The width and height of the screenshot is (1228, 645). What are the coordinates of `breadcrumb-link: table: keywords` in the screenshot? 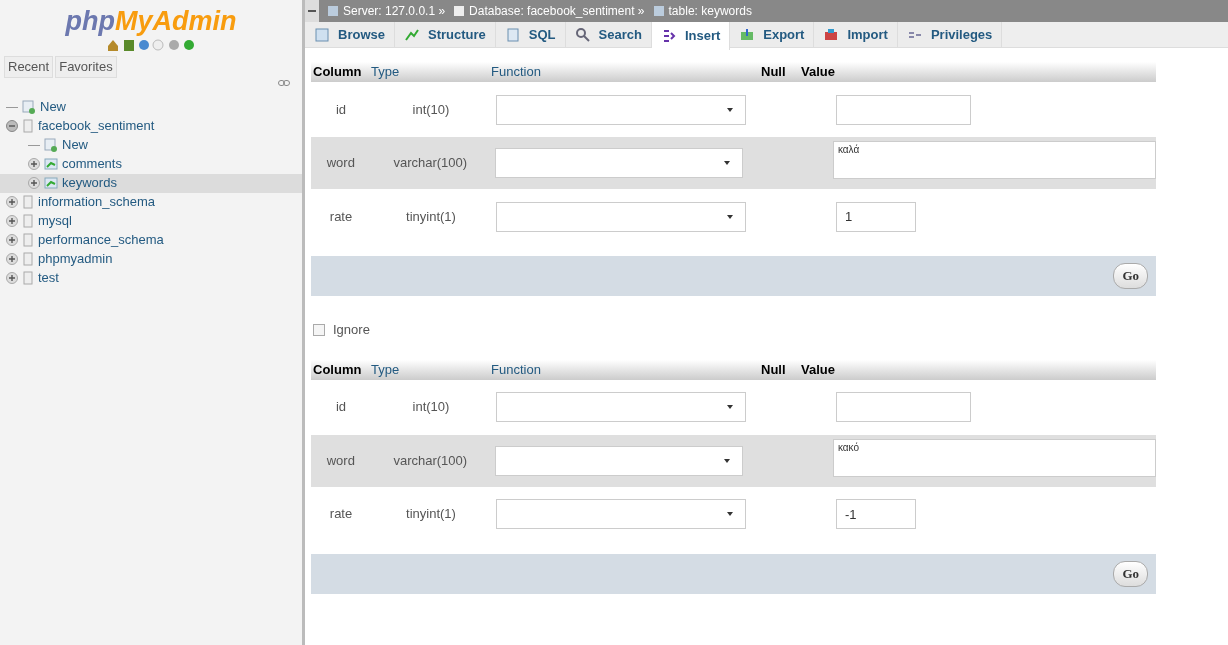 It's located at (710, 11).